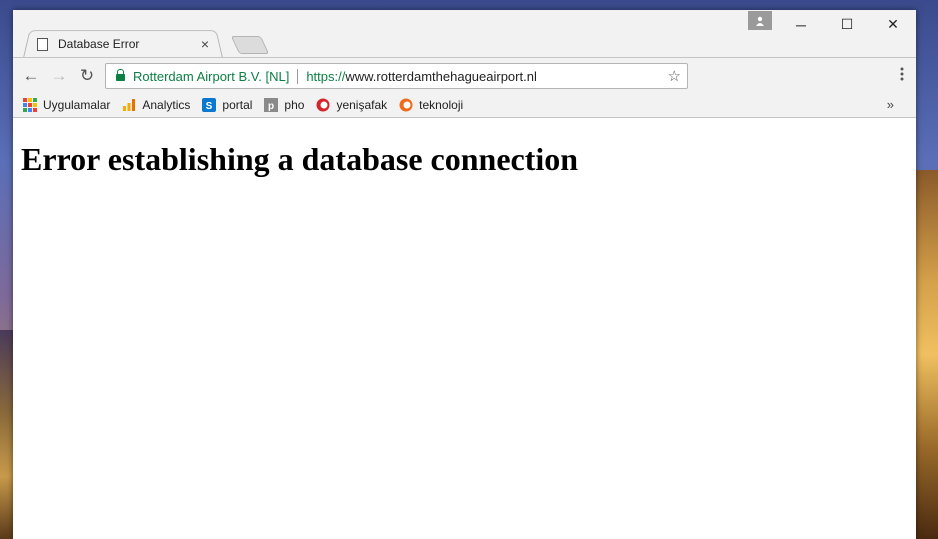 This screenshot has width=938, height=539. Describe the element at coordinates (406, 104) in the screenshot. I see `teknoloji-icon` at that location.